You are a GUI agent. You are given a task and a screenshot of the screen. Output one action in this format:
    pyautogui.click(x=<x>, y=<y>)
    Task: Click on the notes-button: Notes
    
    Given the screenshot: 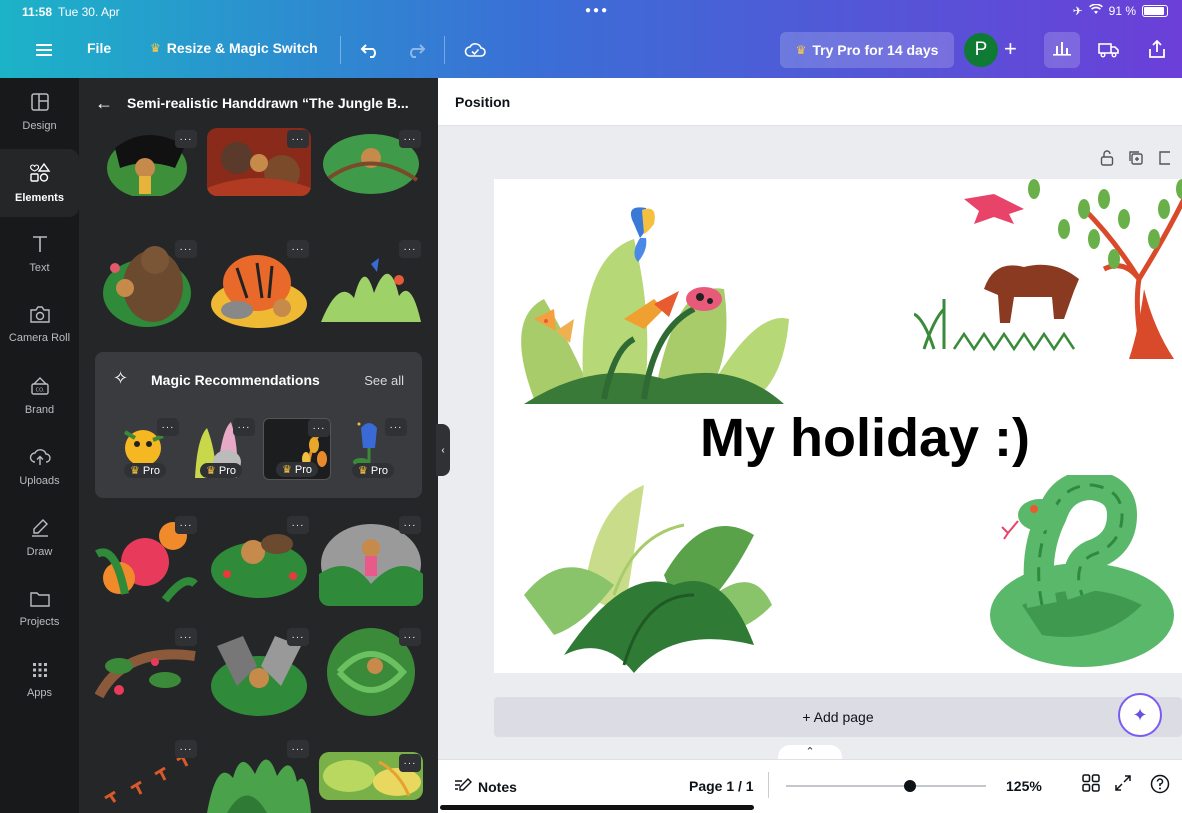 What is the action you would take?
    pyautogui.click(x=485, y=786)
    